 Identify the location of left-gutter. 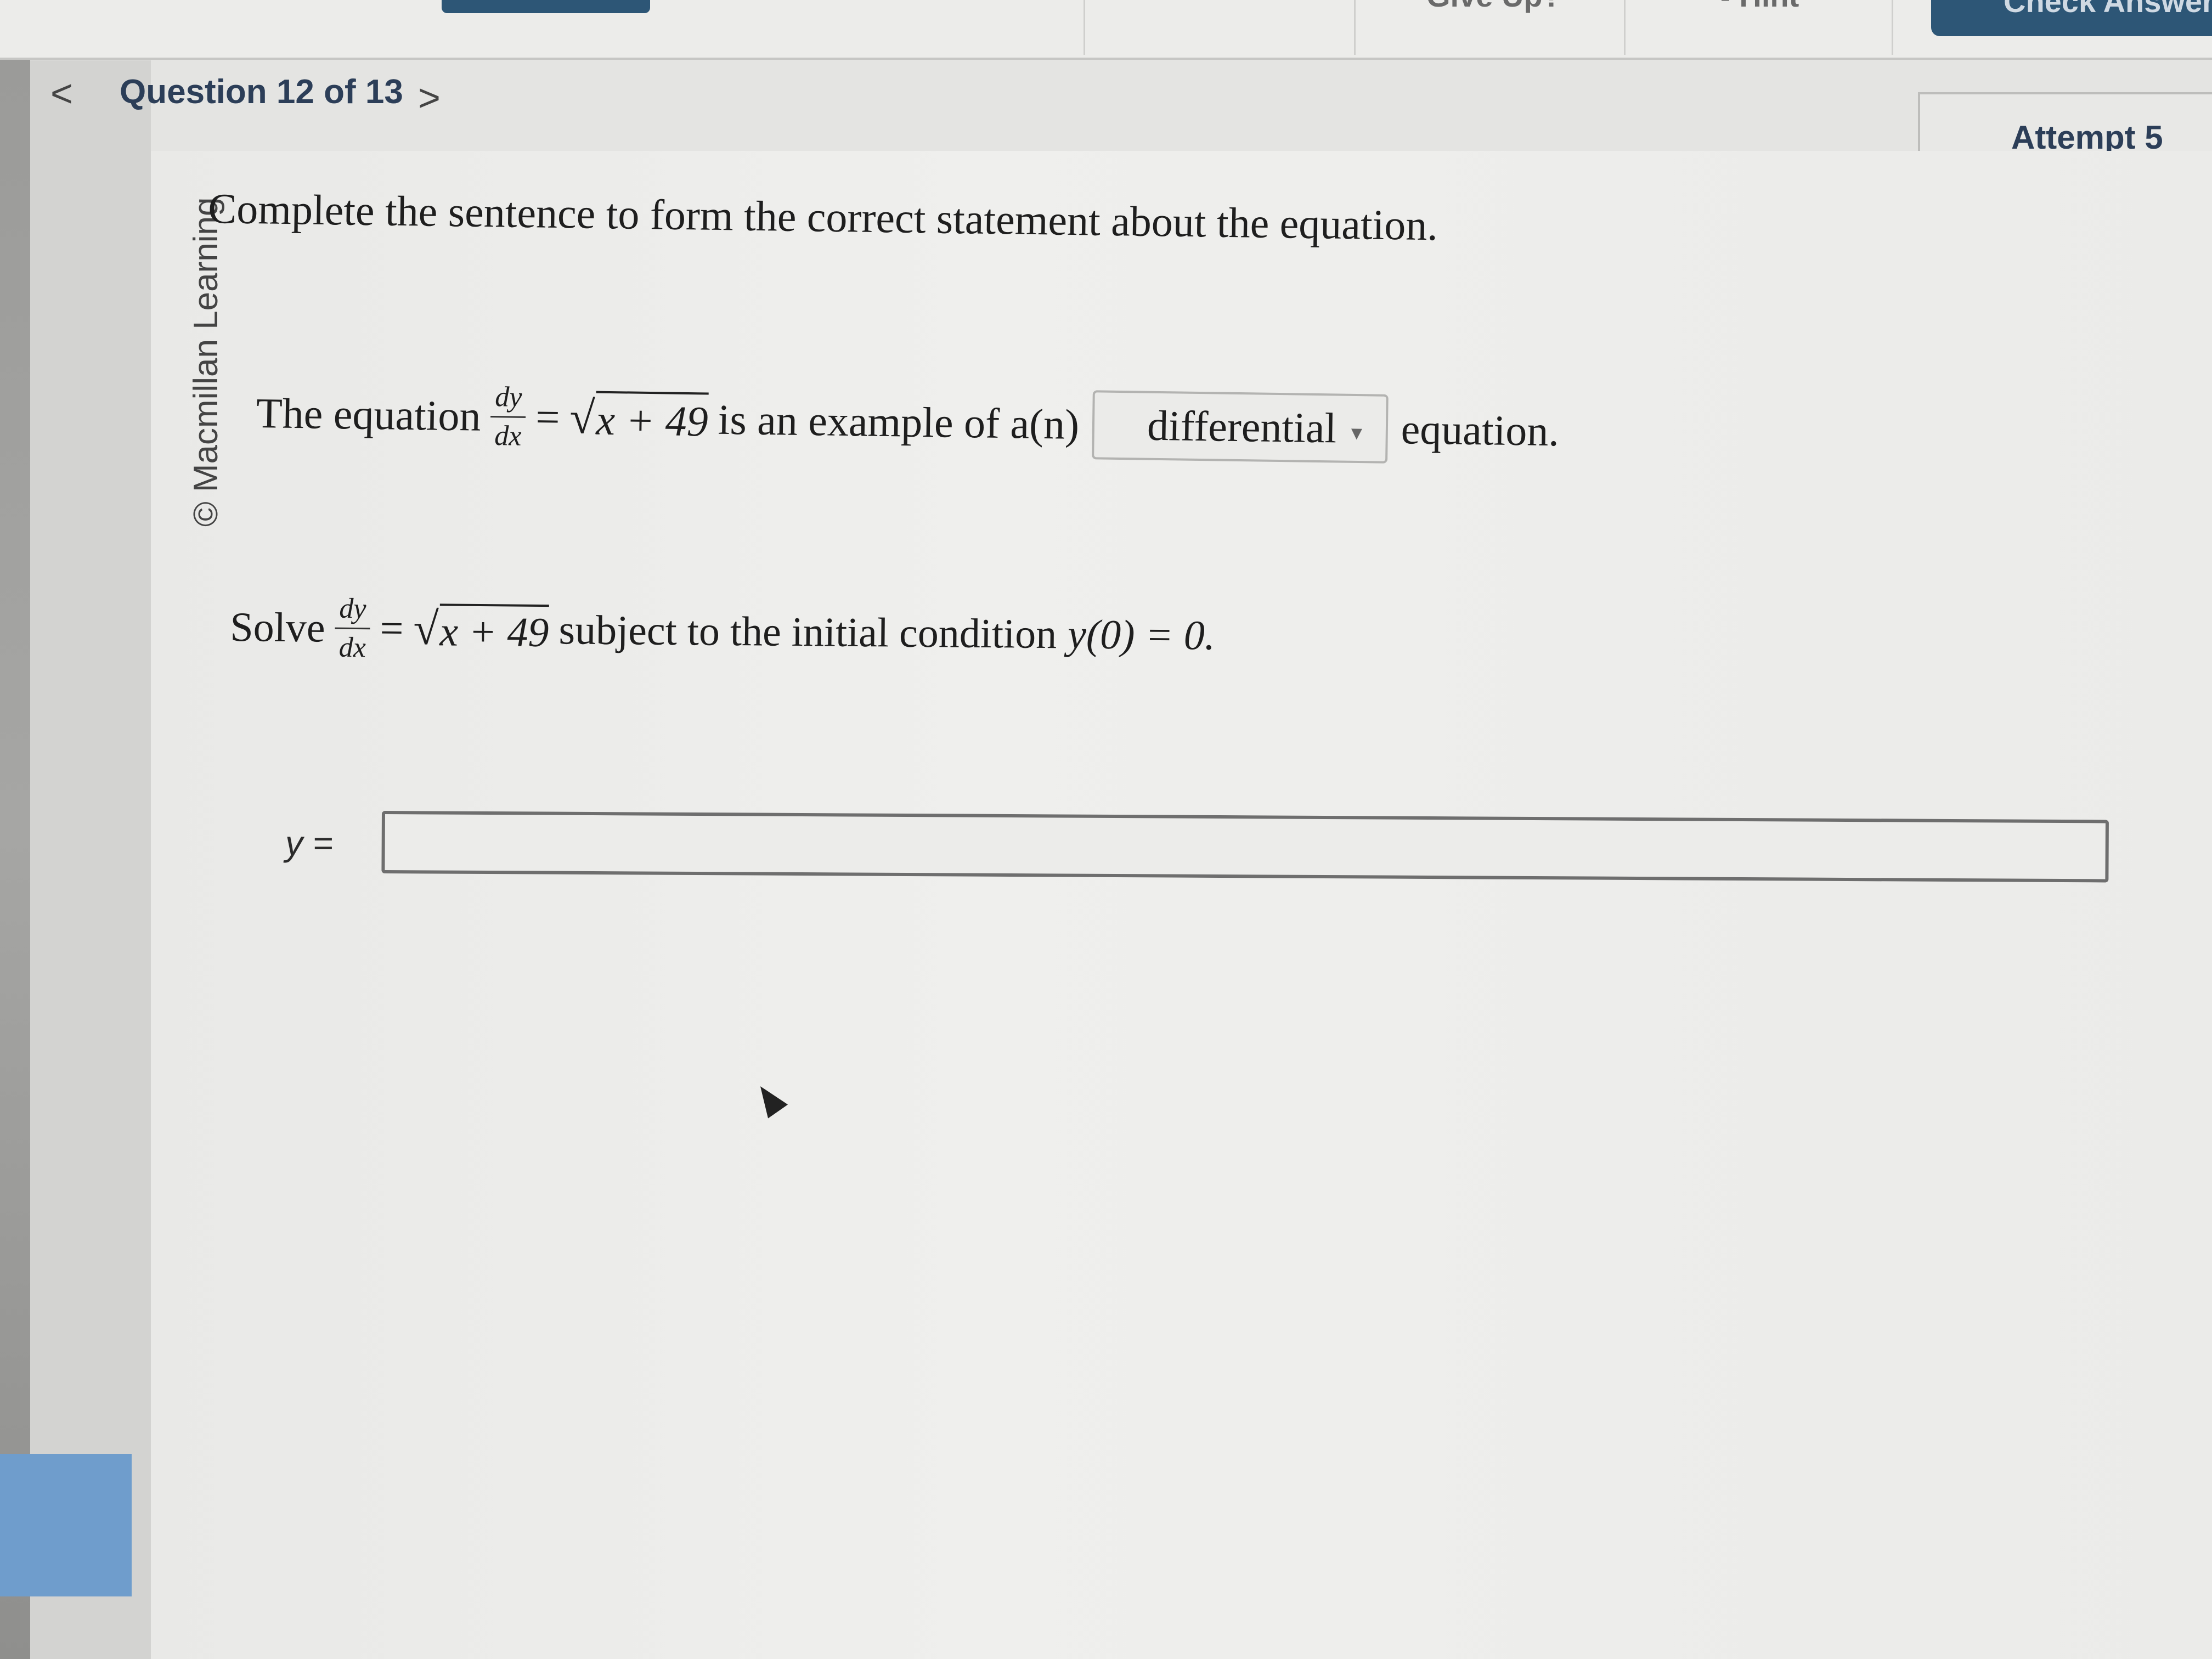
(90, 859).